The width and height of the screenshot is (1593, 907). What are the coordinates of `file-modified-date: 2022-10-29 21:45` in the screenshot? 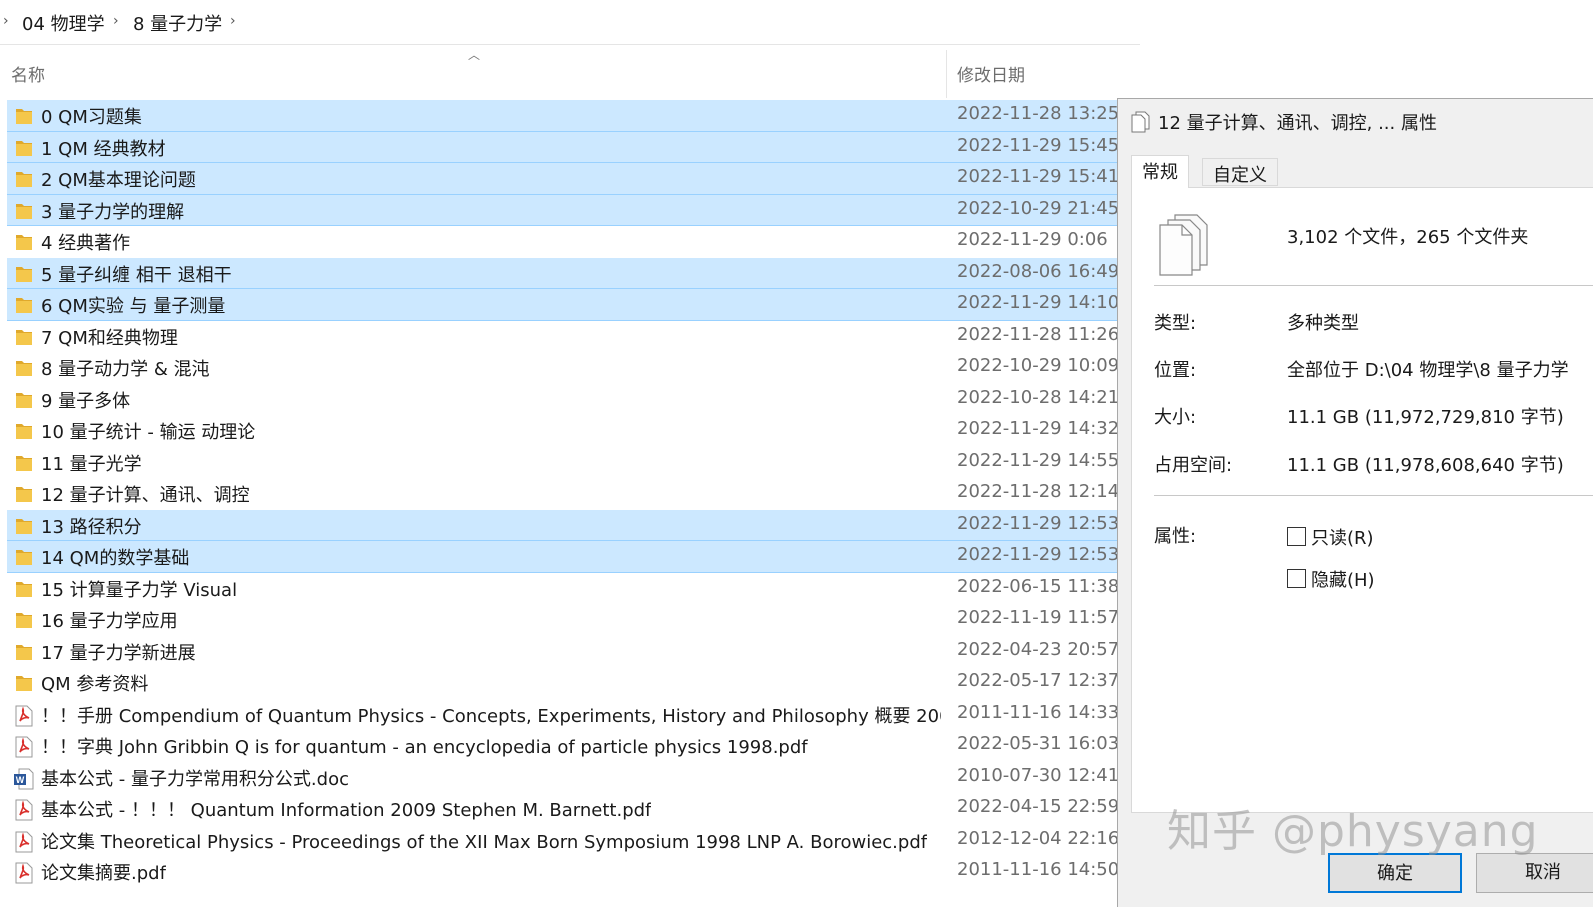 It's located at (1038, 208).